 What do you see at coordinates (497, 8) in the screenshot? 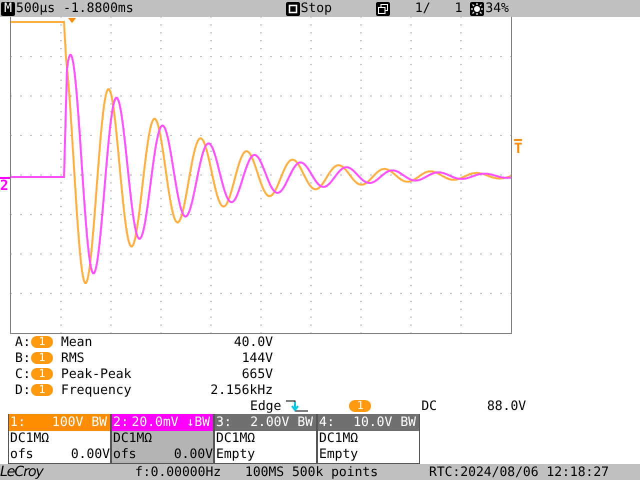
I see `intensity: 34%` at bounding box center [497, 8].